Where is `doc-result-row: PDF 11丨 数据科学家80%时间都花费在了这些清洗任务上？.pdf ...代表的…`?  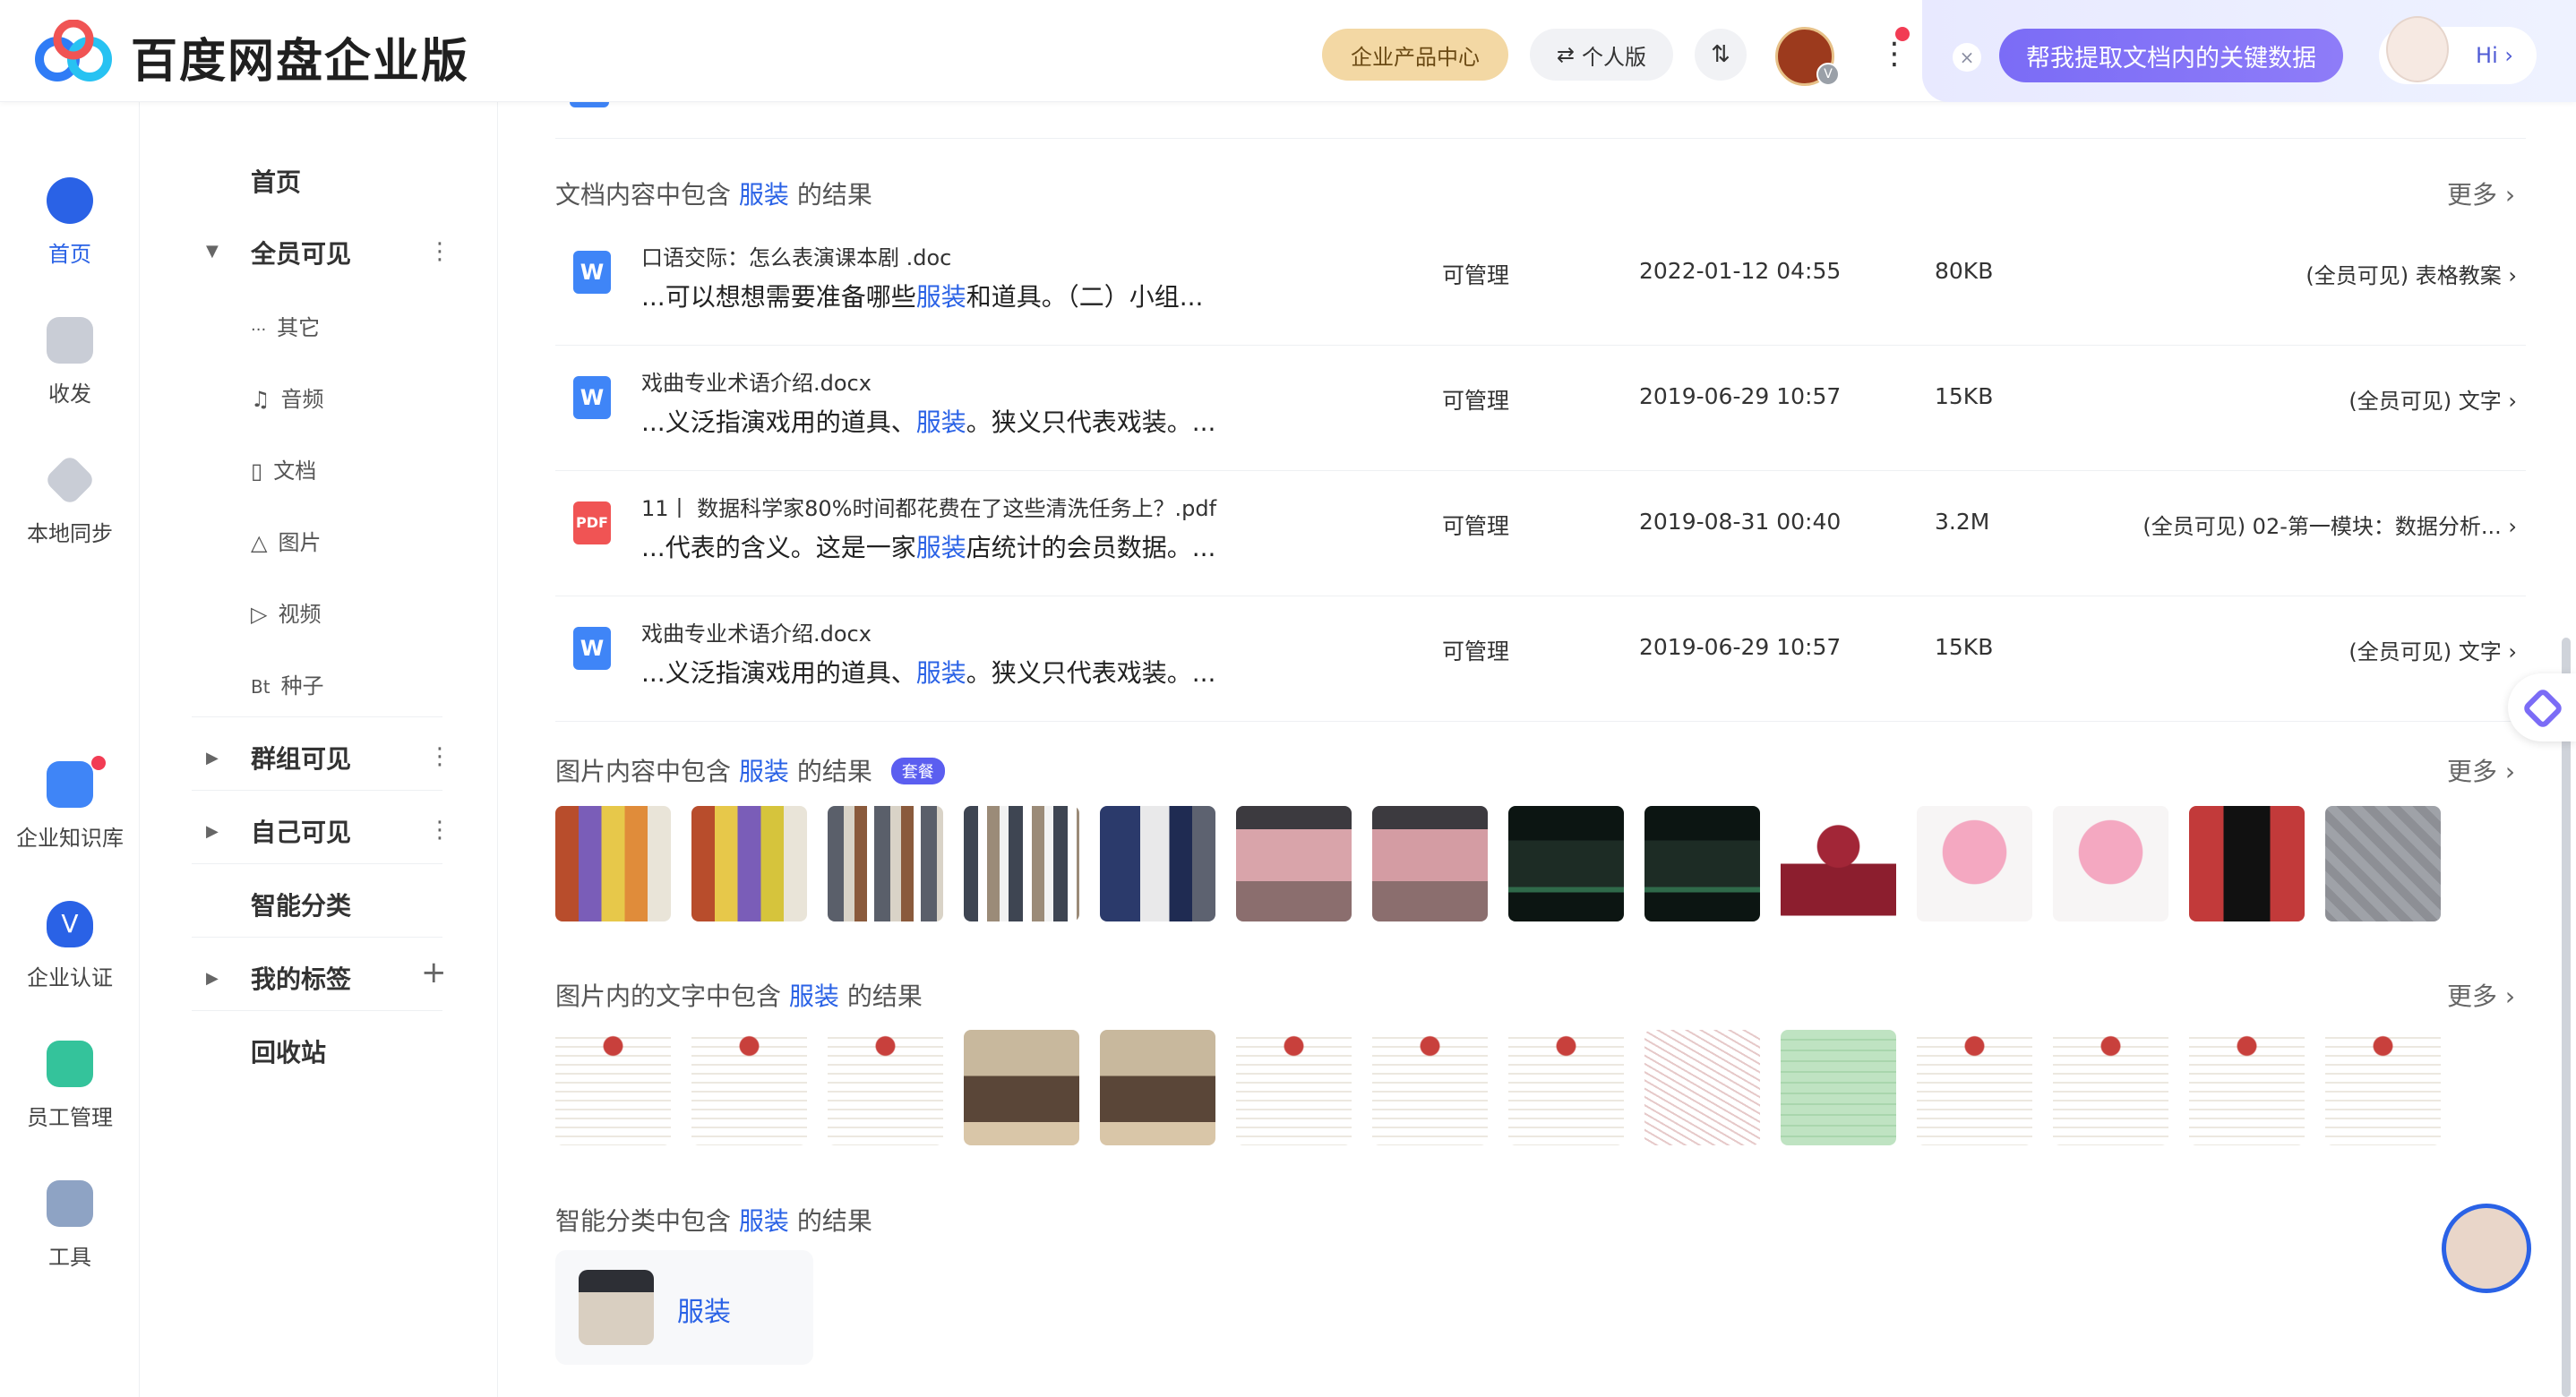 doc-result-row: PDF 11丨 数据科学家80%时间都花费在了这些清洗任务上？.pdf ...代表的… is located at coordinates (1540, 533).